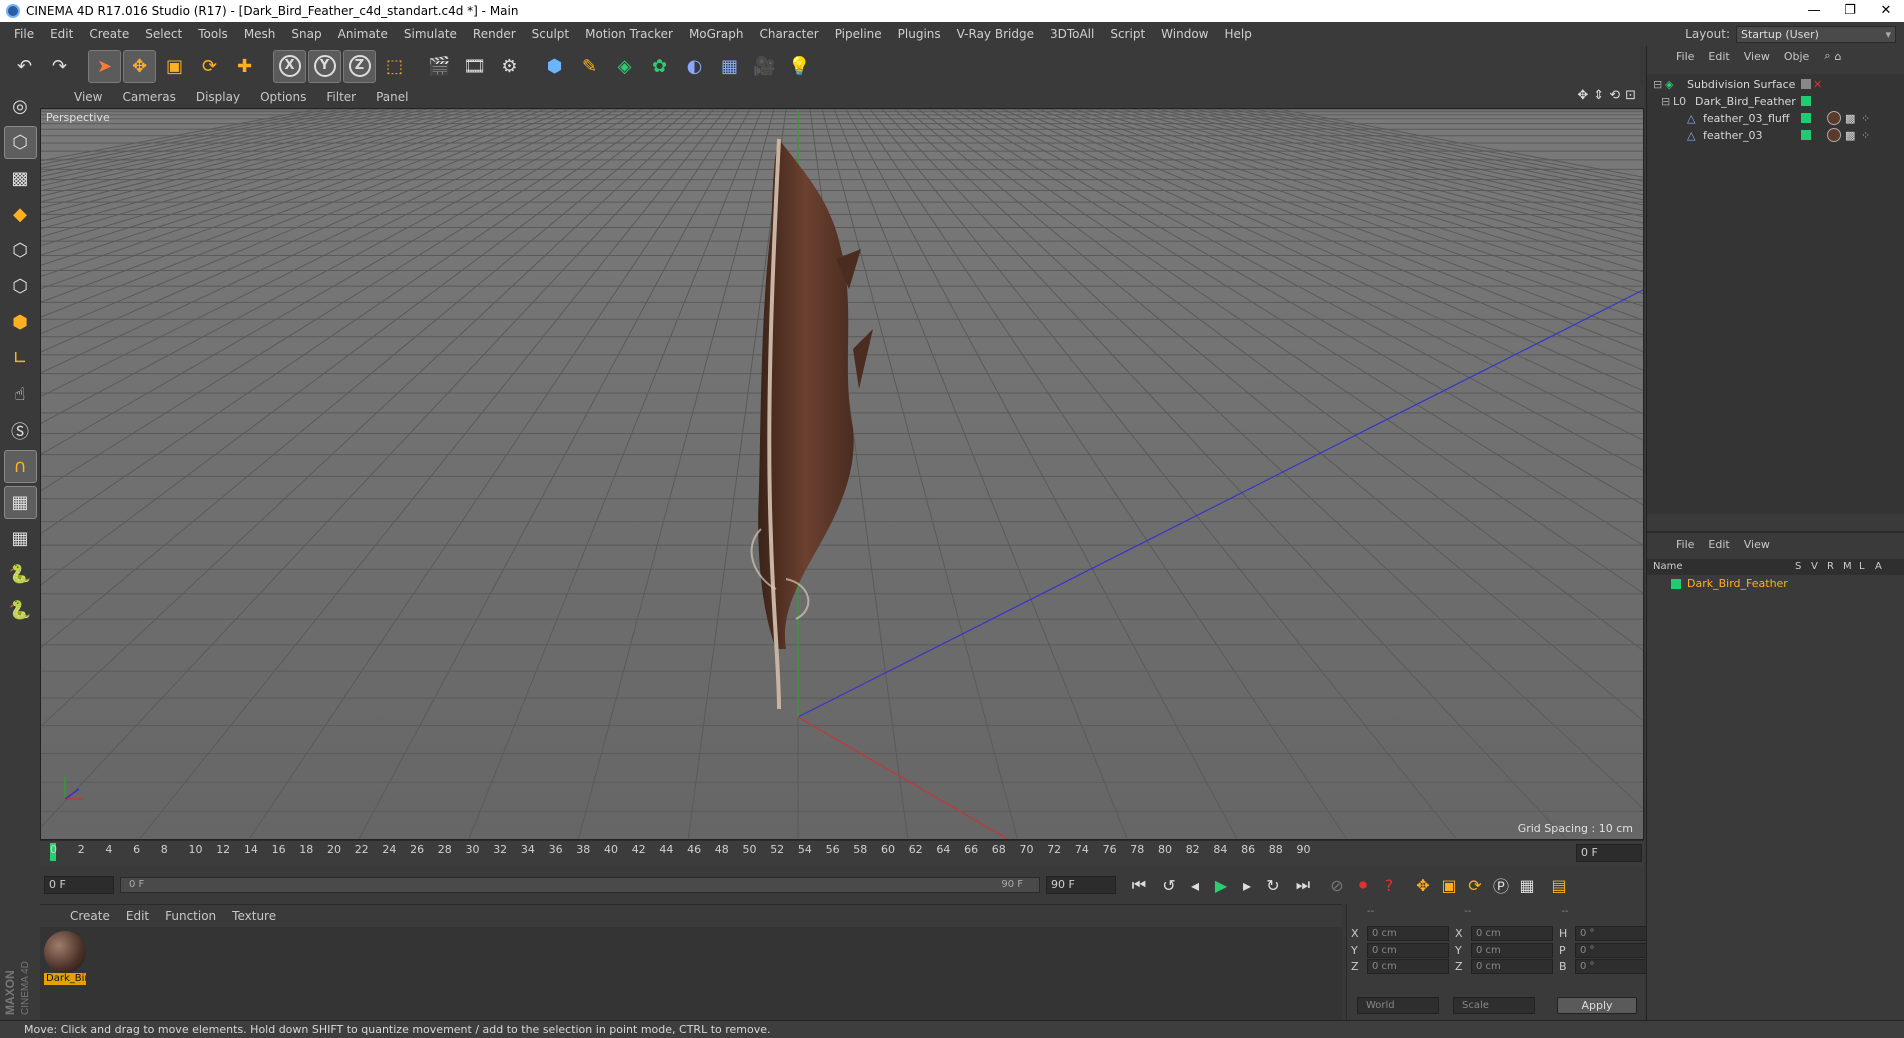  What do you see at coordinates (254, 916) in the screenshot?
I see `material-menu-texture: Texture` at bounding box center [254, 916].